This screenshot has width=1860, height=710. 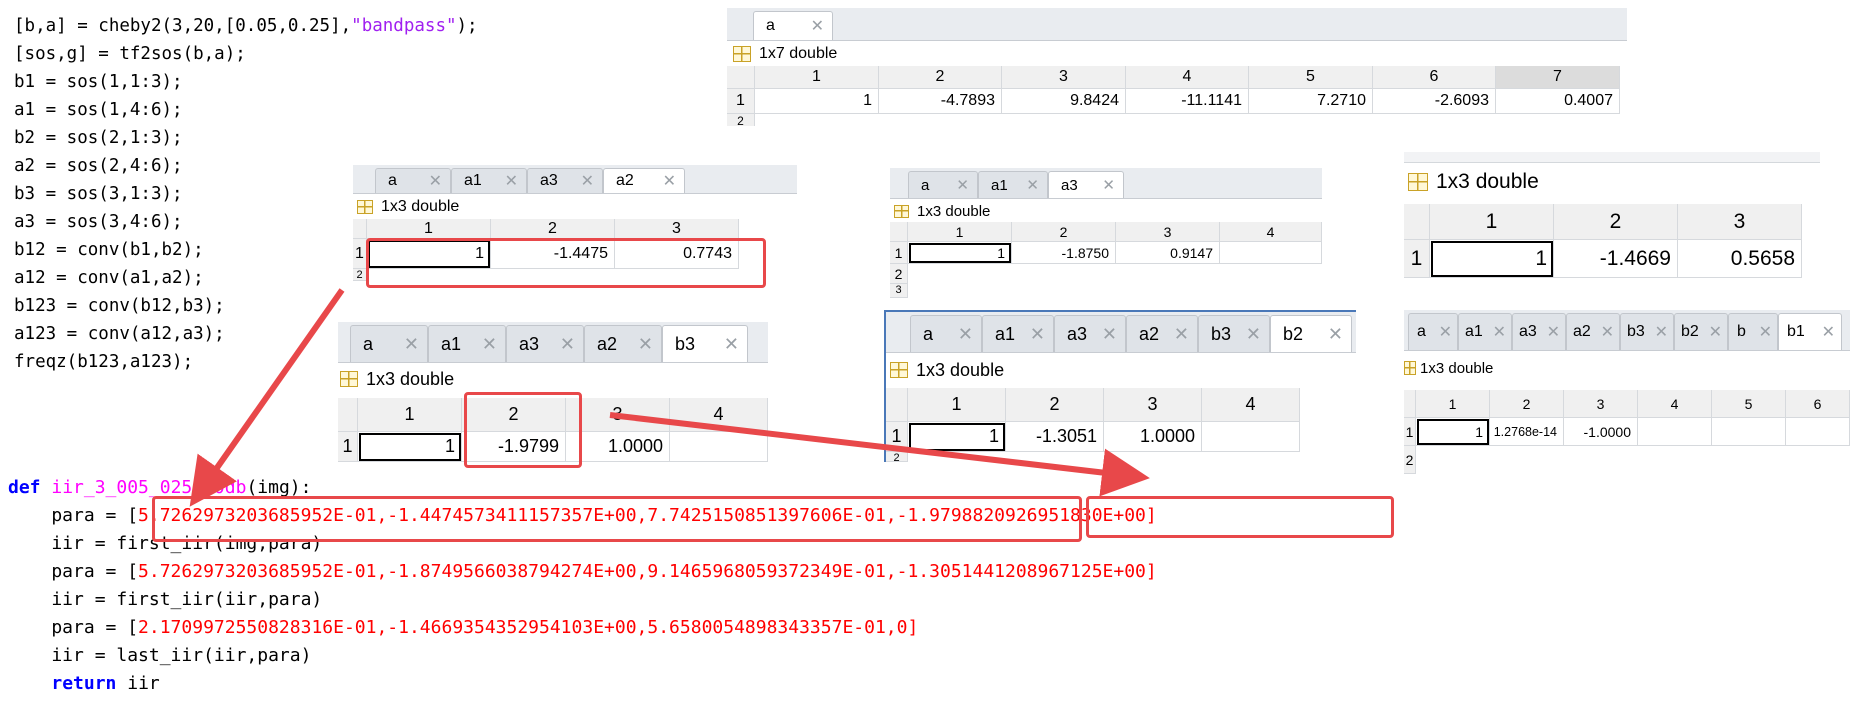 I want to click on arrow-a2-to-para, so click(x=267, y=397).